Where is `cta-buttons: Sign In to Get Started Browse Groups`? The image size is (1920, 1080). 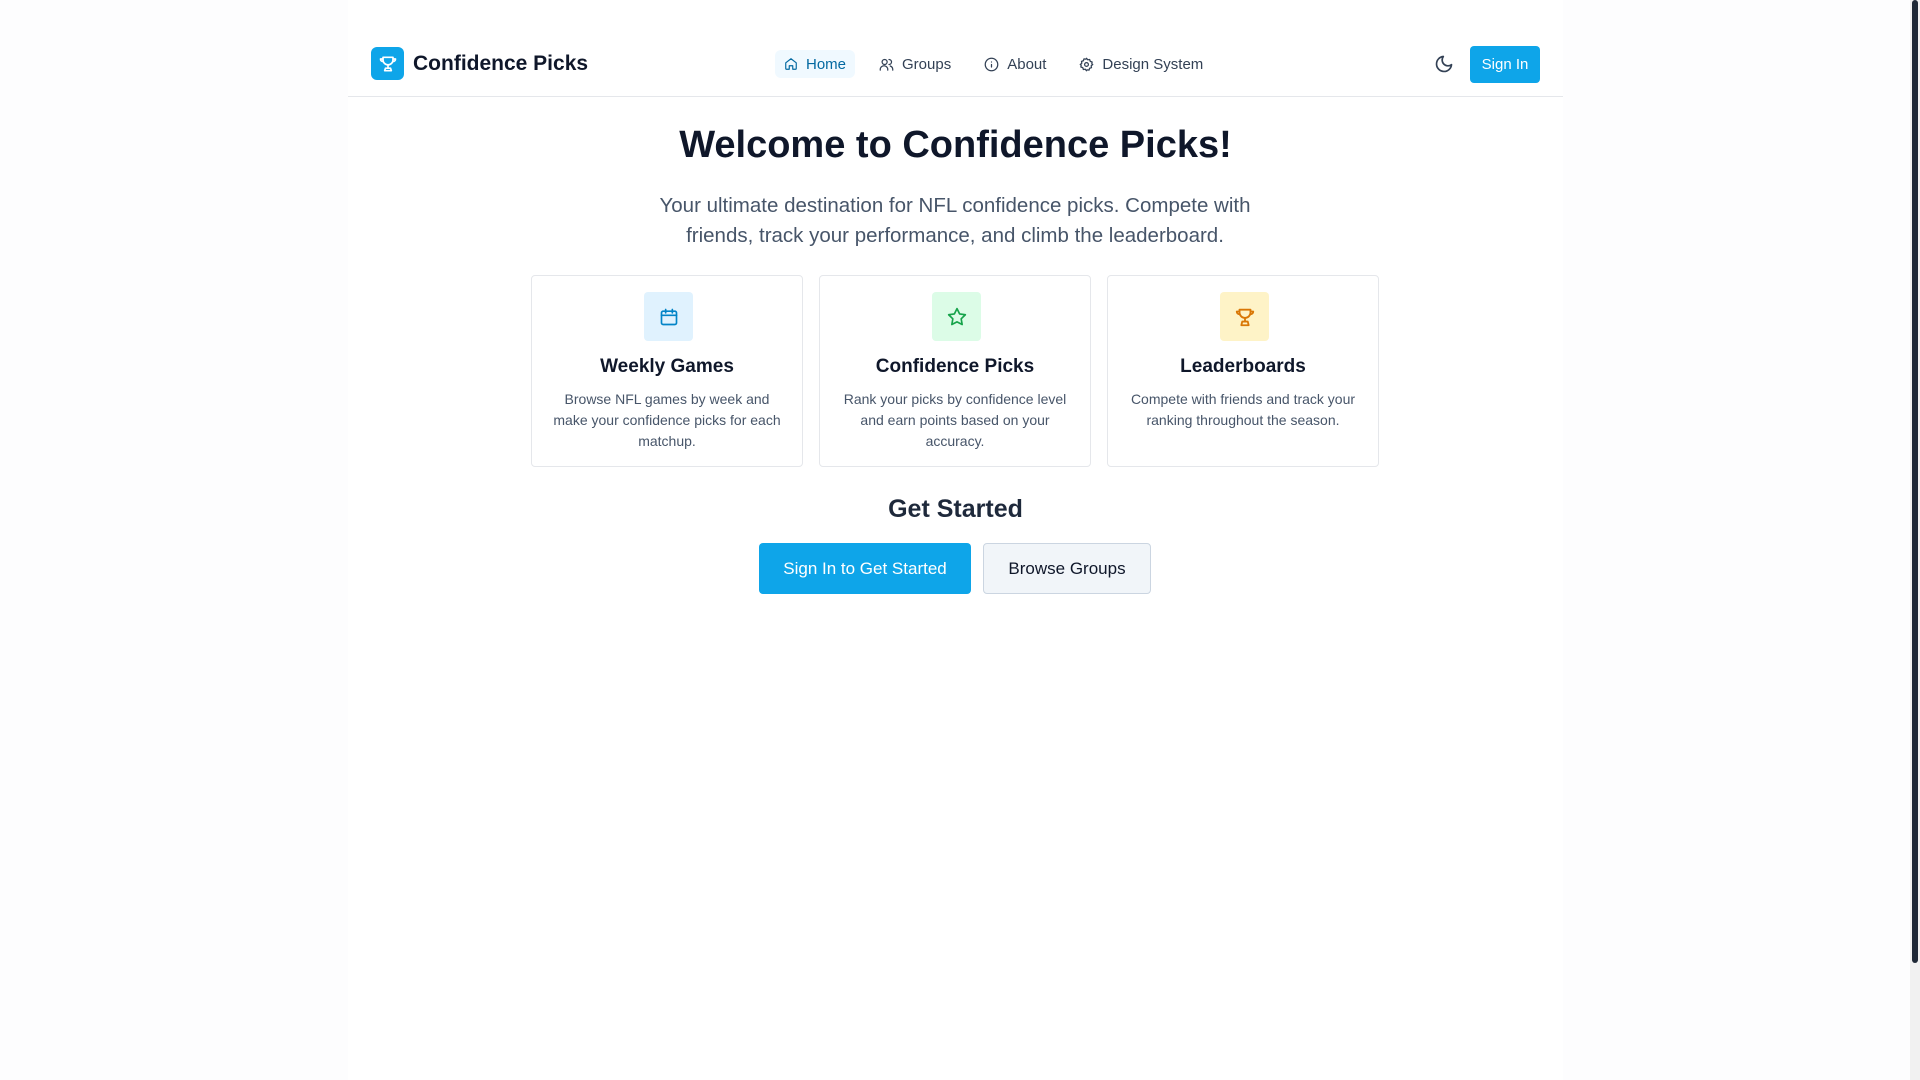
cta-buttons: Sign In to Get Started Browse Groups is located at coordinates (955, 568).